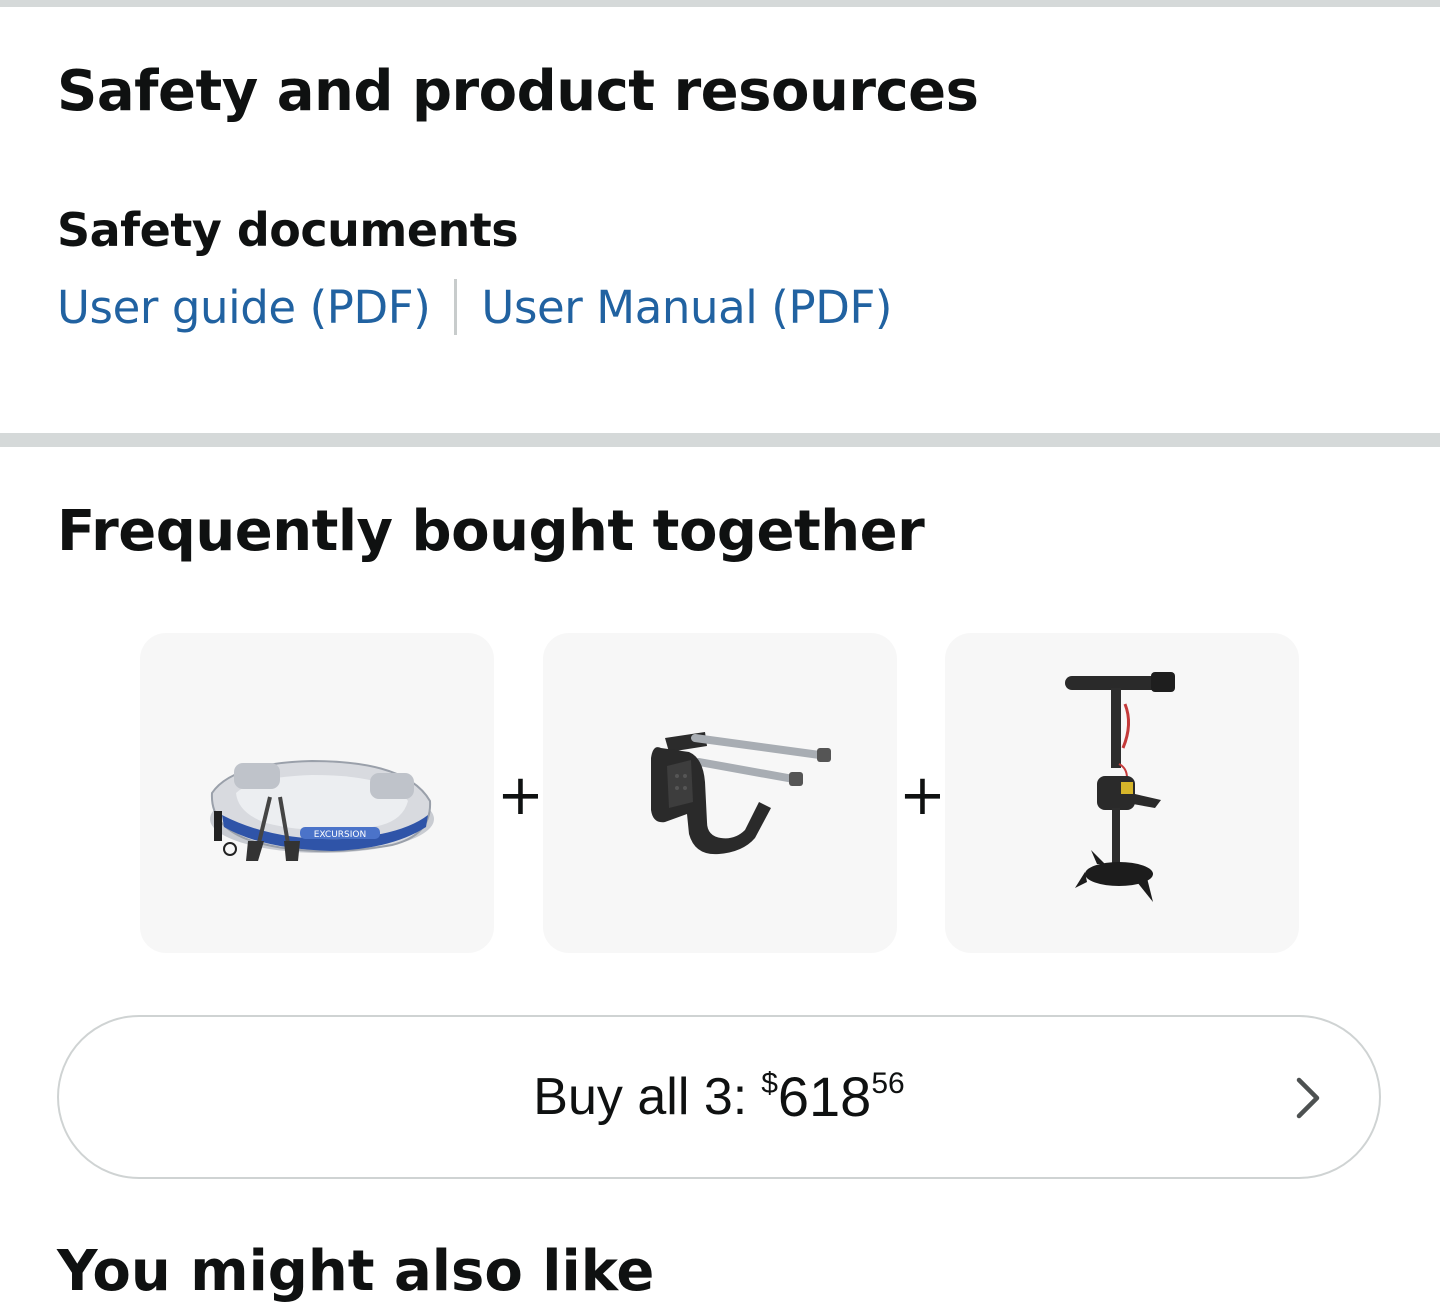 Image resolution: width=1440 pixels, height=1308 pixels. Describe the element at coordinates (741, 793) in the screenshot. I see `motor-mount-image` at that location.